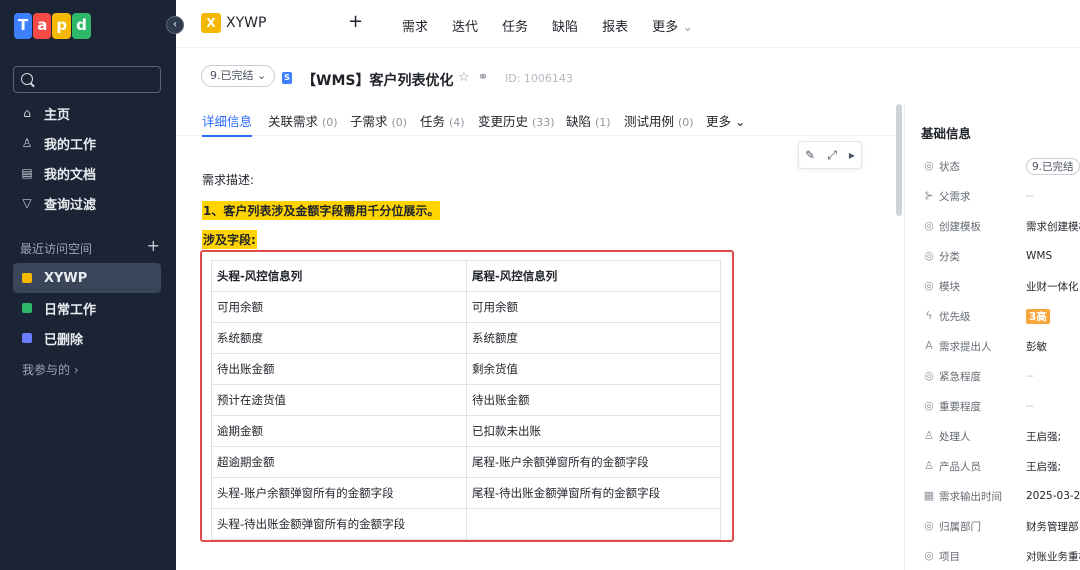 This screenshot has width=1080, height=570. I want to click on tab-sub-requirements: 子需求 (0), so click(378, 120).